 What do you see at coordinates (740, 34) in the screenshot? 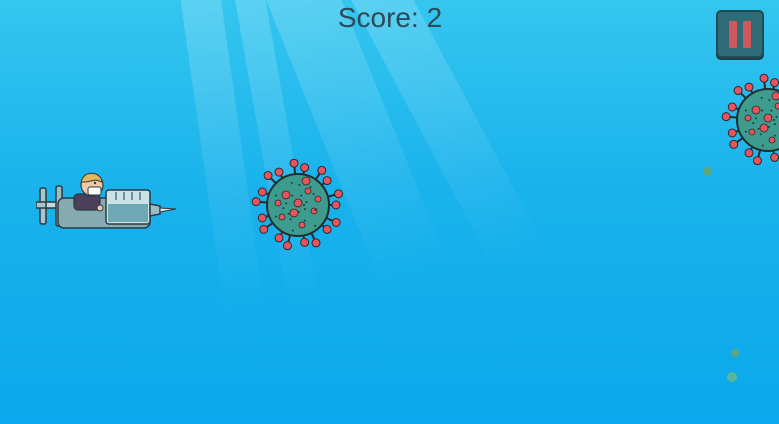
I see `pause-button` at bounding box center [740, 34].